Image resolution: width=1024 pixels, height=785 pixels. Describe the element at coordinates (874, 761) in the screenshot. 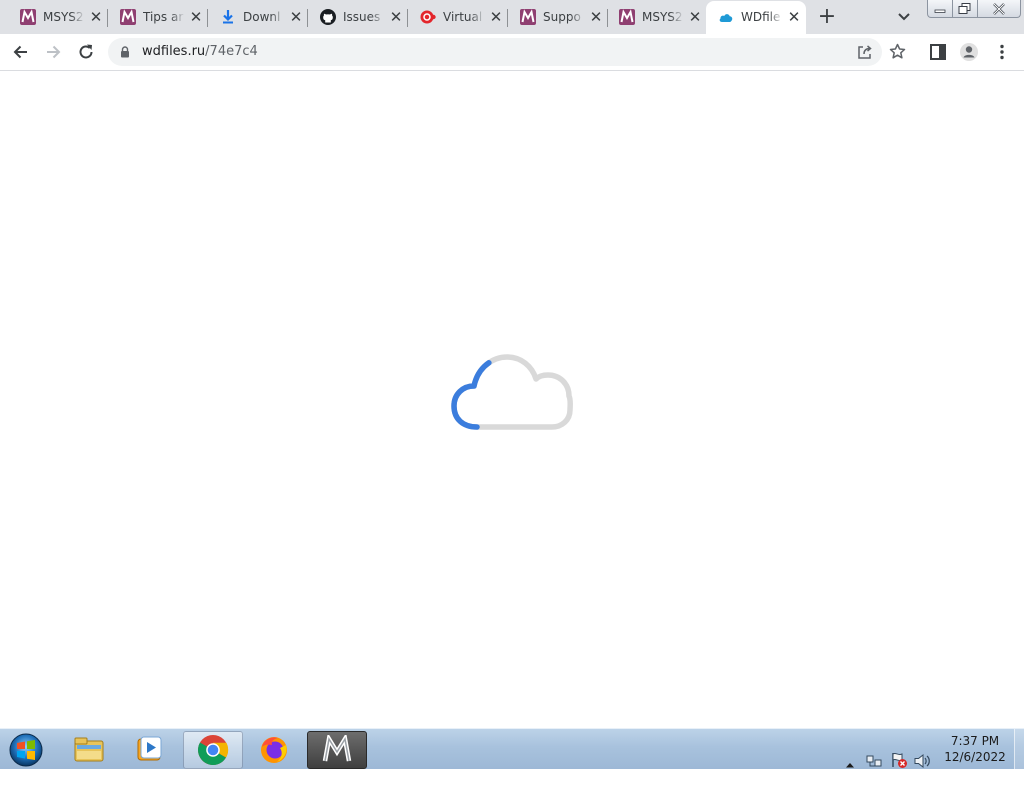

I see `network-icon` at that location.